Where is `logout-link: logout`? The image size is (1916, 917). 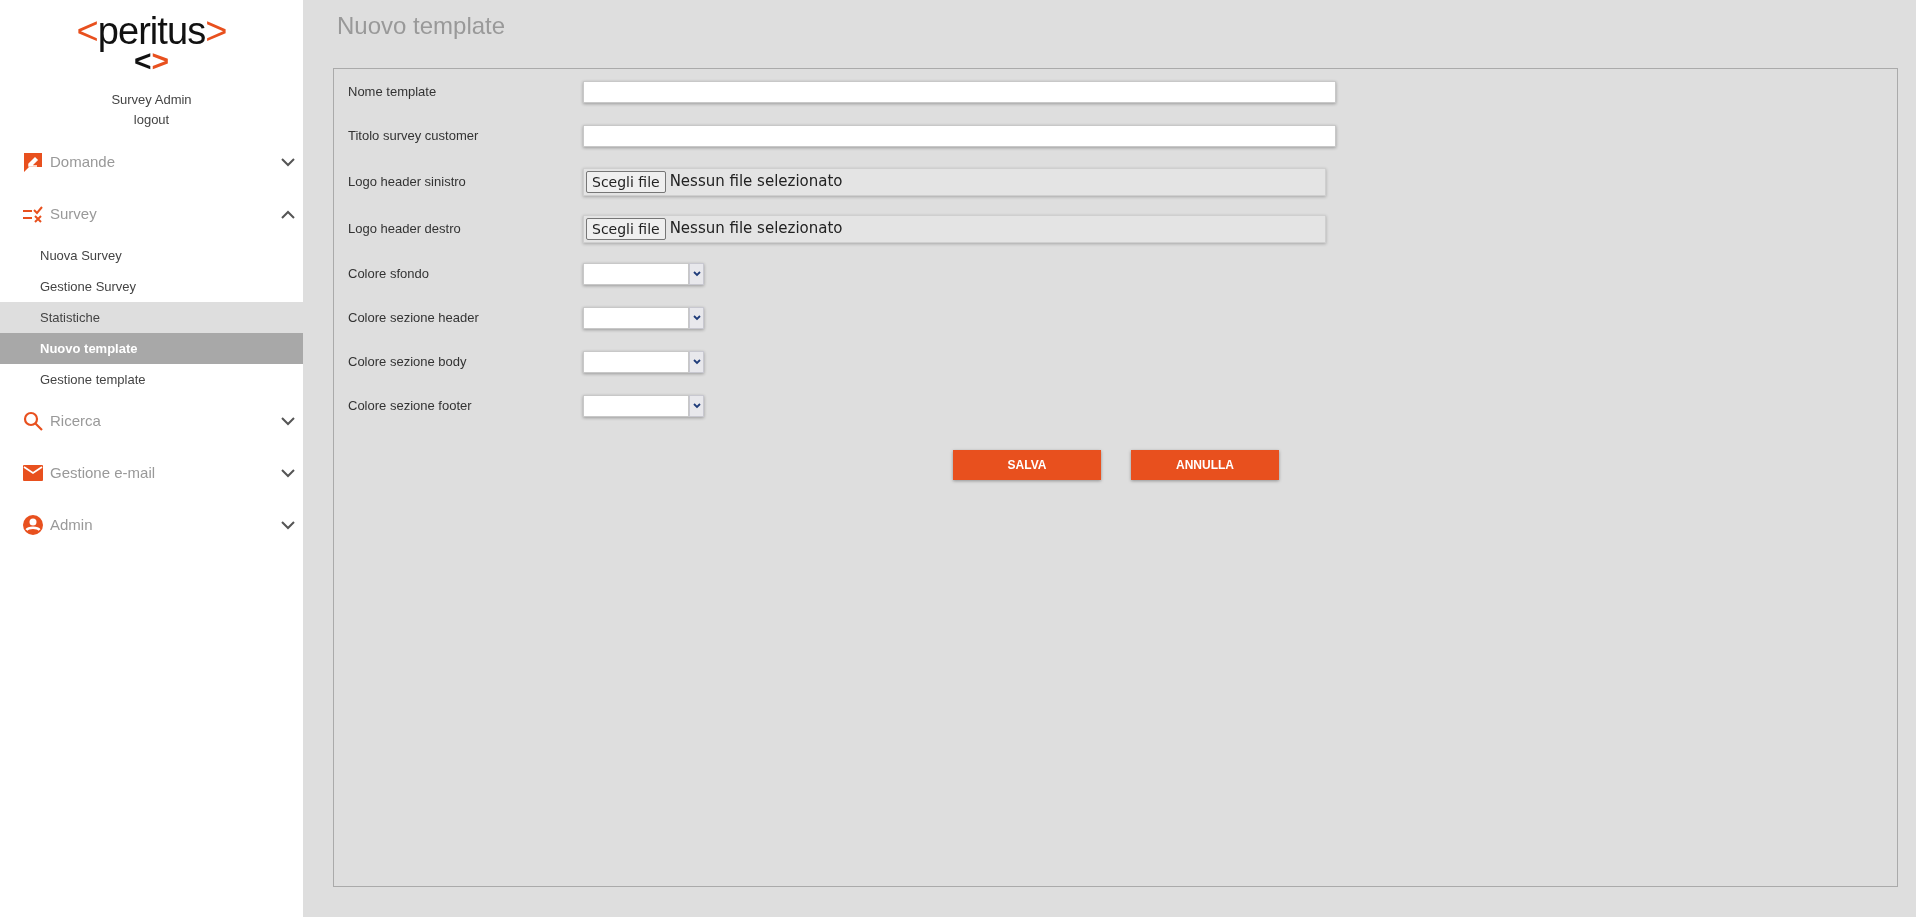 logout-link: logout is located at coordinates (151, 120).